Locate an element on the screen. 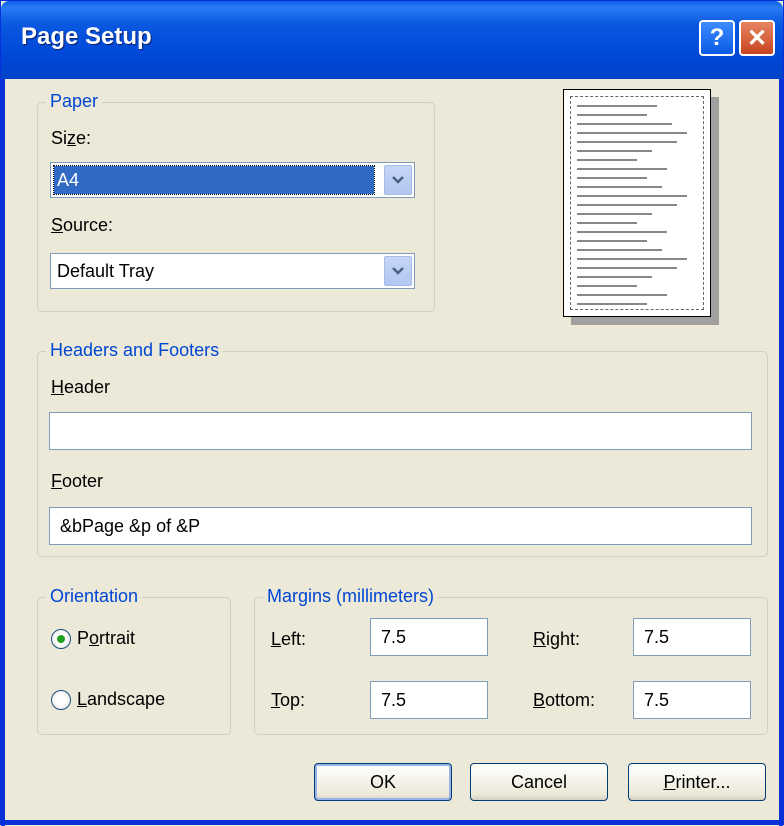 The height and width of the screenshot is (826, 784). bottom-margin-label: Bottom: is located at coordinates (564, 700).